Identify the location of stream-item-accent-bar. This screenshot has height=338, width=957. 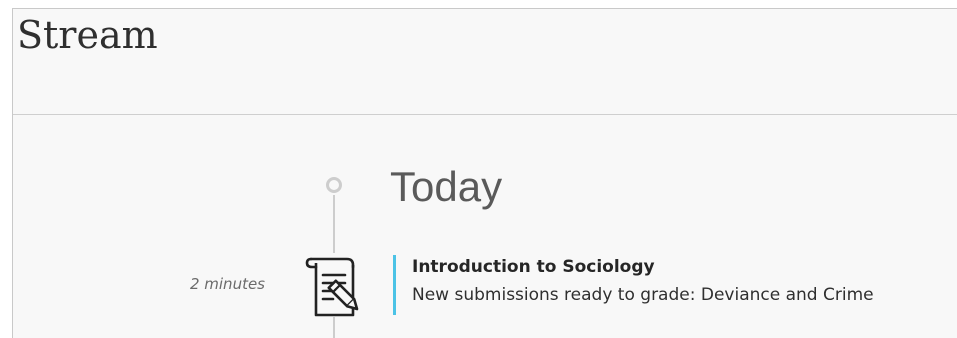
(394, 285).